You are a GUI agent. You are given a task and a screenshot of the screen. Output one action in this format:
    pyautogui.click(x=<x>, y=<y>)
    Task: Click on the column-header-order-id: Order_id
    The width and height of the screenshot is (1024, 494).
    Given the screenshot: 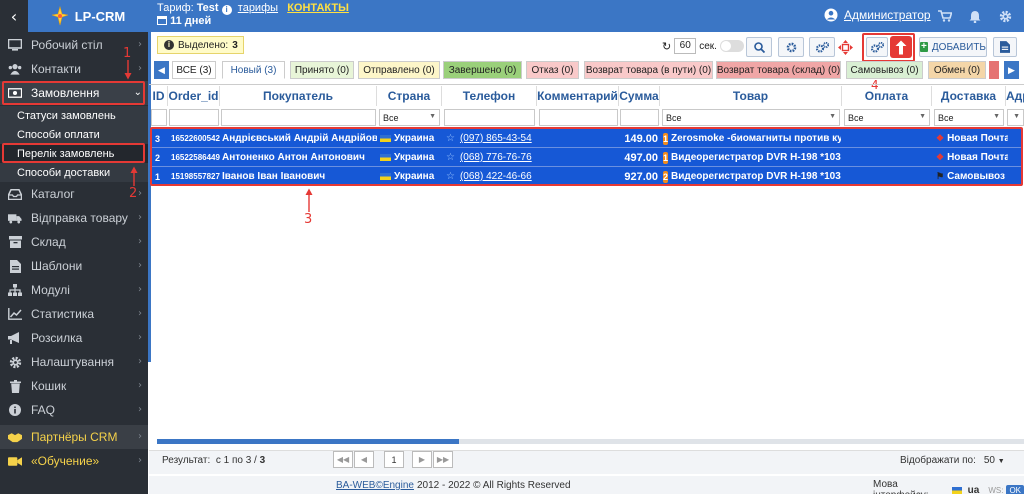 What is the action you would take?
    pyautogui.click(x=194, y=96)
    